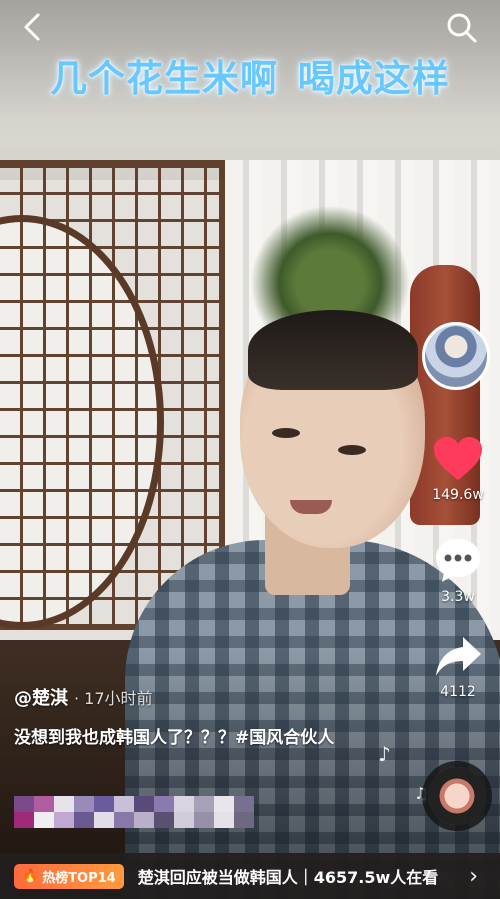 The width and height of the screenshot is (500, 899). What do you see at coordinates (384, 754) in the screenshot?
I see `music-note-icon: ♪` at bounding box center [384, 754].